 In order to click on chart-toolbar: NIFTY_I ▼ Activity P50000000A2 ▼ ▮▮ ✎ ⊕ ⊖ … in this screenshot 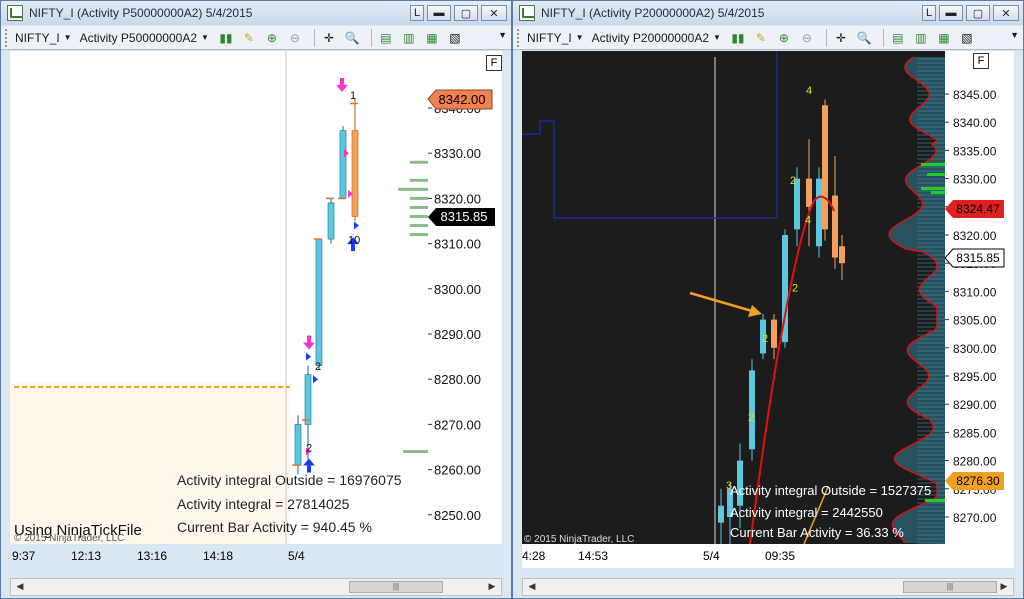, I will do `click(256, 38)`.